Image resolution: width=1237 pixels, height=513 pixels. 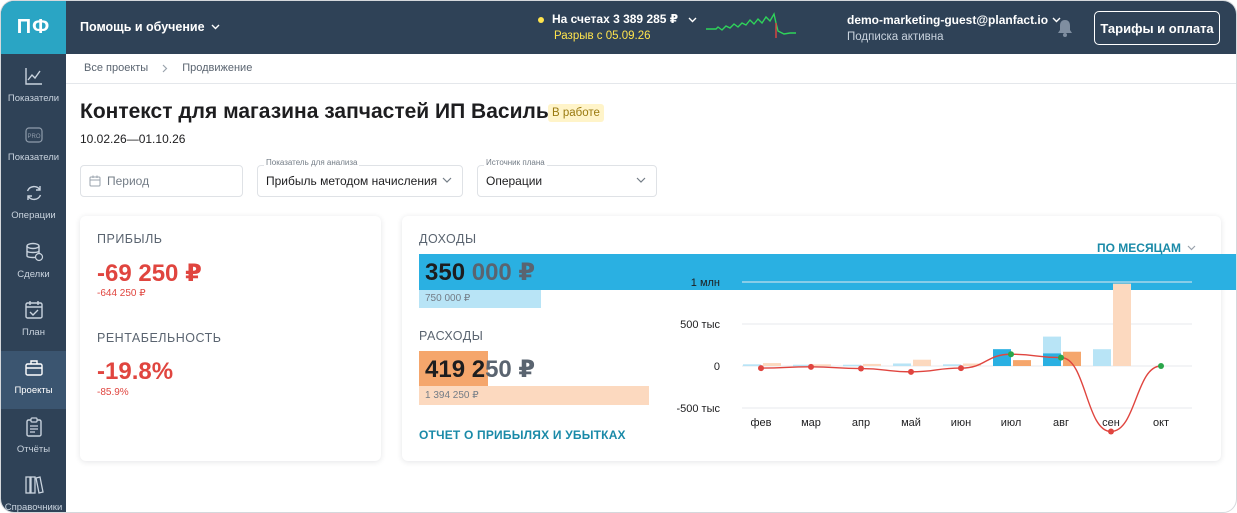 What do you see at coordinates (217, 68) in the screenshot?
I see `breadcrumb-current: Продвижение` at bounding box center [217, 68].